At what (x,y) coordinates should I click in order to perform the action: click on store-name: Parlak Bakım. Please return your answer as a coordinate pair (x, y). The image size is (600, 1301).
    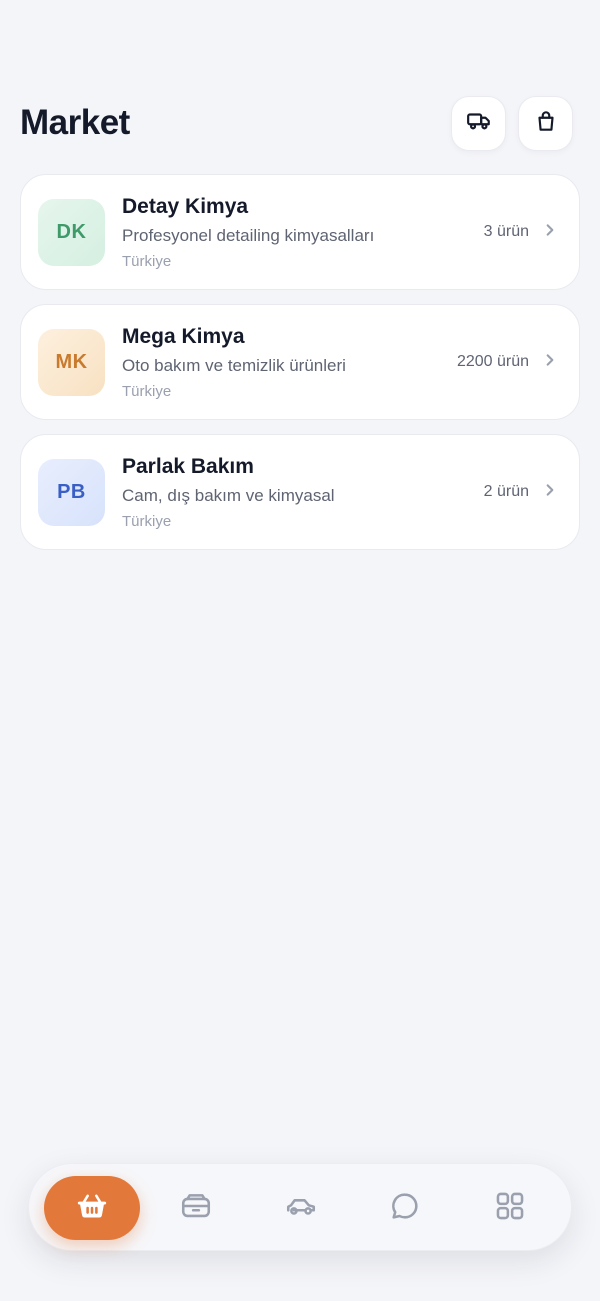
    Looking at the image, I should click on (188, 466).